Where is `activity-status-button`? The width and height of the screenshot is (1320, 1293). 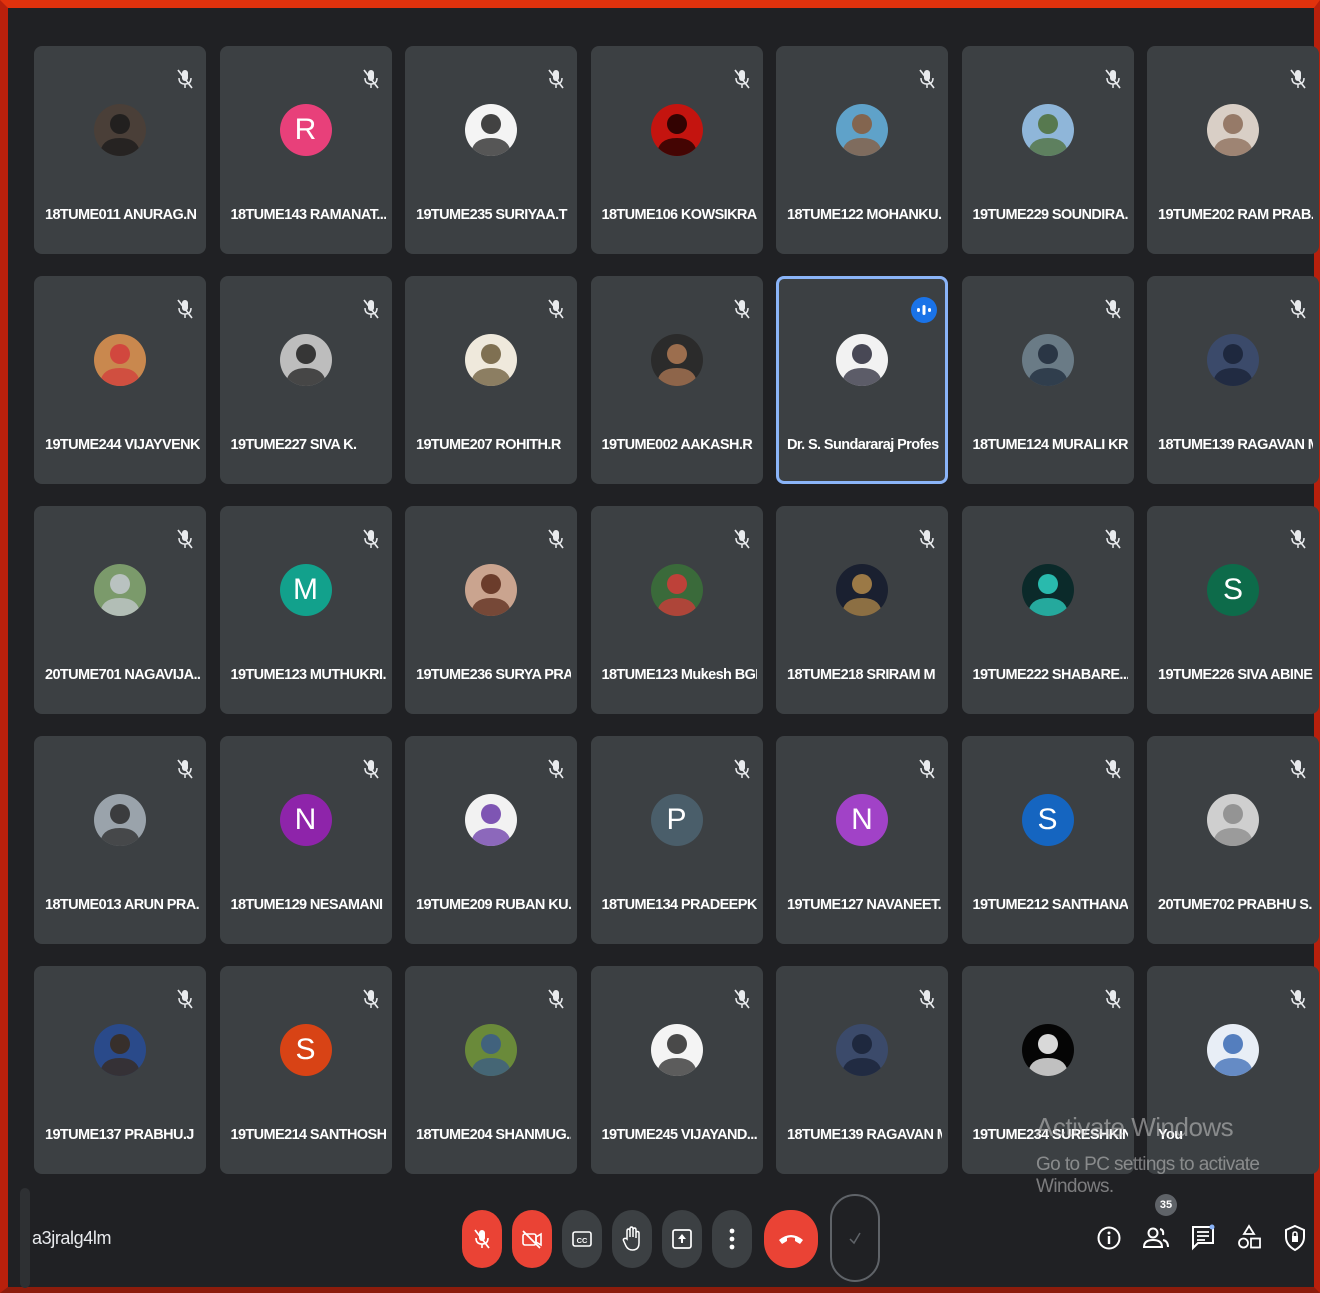
activity-status-button is located at coordinates (855, 1238).